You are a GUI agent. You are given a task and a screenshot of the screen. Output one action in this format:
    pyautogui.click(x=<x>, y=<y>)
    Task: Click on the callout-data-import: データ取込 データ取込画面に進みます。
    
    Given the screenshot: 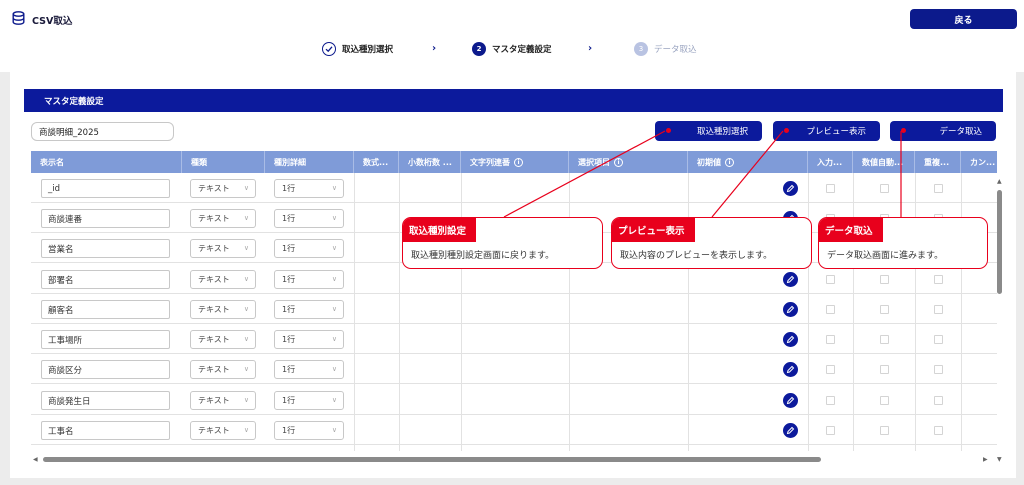 What is the action you would take?
    pyautogui.click(x=903, y=243)
    